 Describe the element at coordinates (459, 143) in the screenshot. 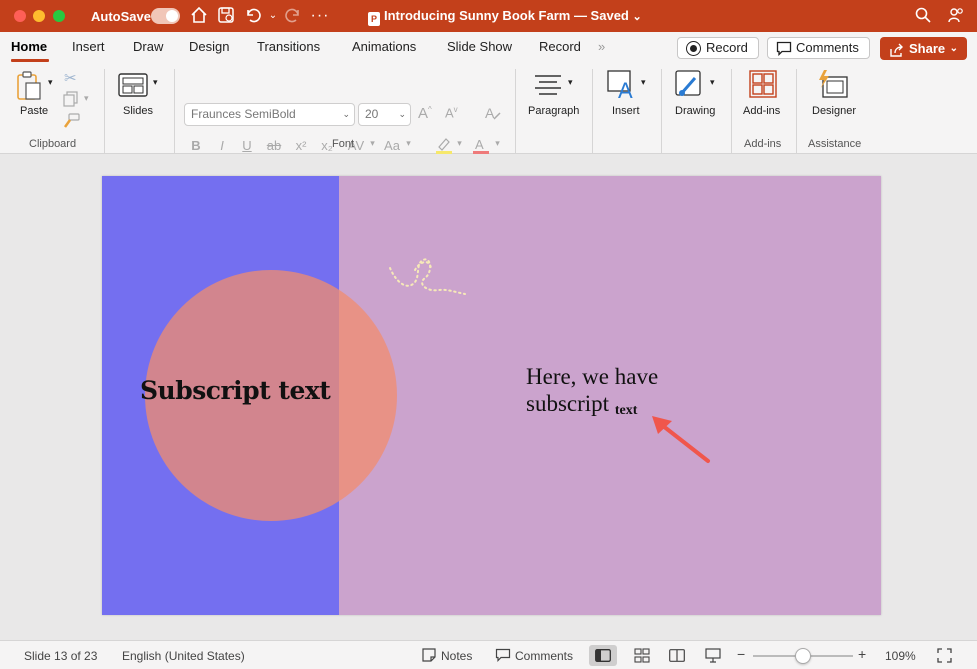

I see `highlight-chevron-icon: ▾` at that location.